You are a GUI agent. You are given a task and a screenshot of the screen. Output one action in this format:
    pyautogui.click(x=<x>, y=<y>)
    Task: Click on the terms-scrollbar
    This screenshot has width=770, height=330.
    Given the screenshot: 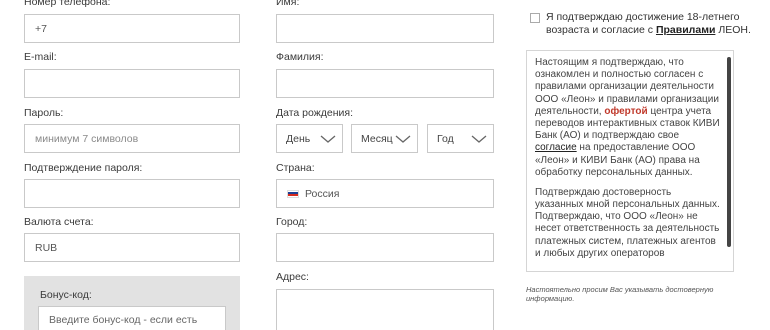 What is the action you would take?
    pyautogui.click(x=729, y=152)
    